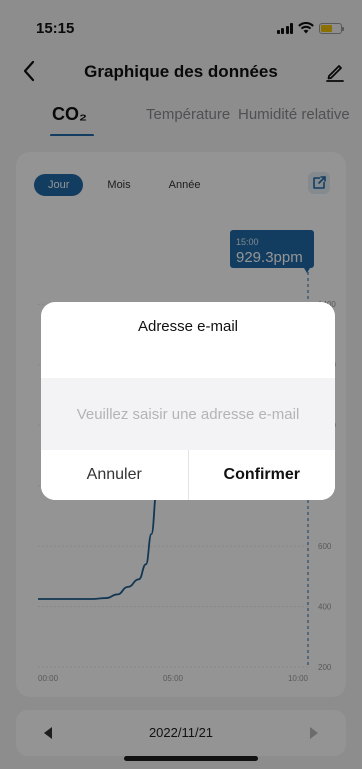  What do you see at coordinates (261, 475) in the screenshot?
I see `confirm-button: Confirmer` at bounding box center [261, 475].